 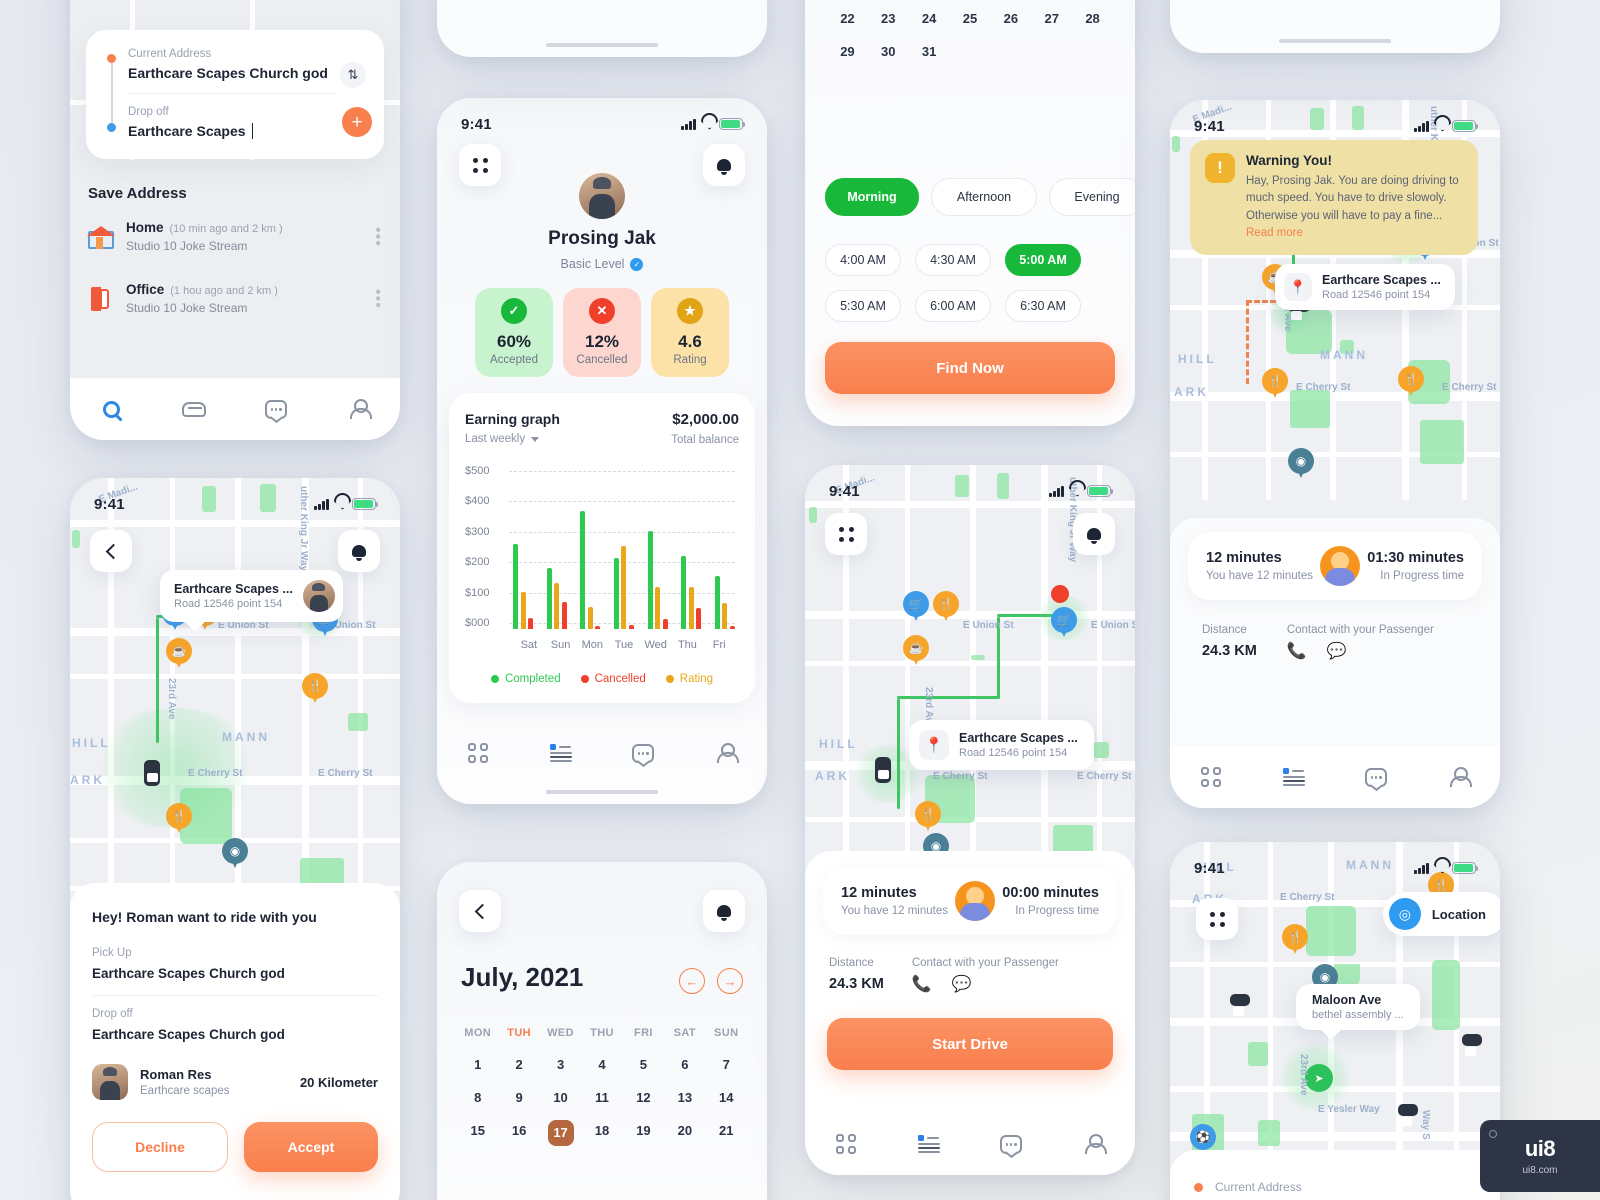 What do you see at coordinates (1051, 18) in the screenshot?
I see `calendar-day: 27` at bounding box center [1051, 18].